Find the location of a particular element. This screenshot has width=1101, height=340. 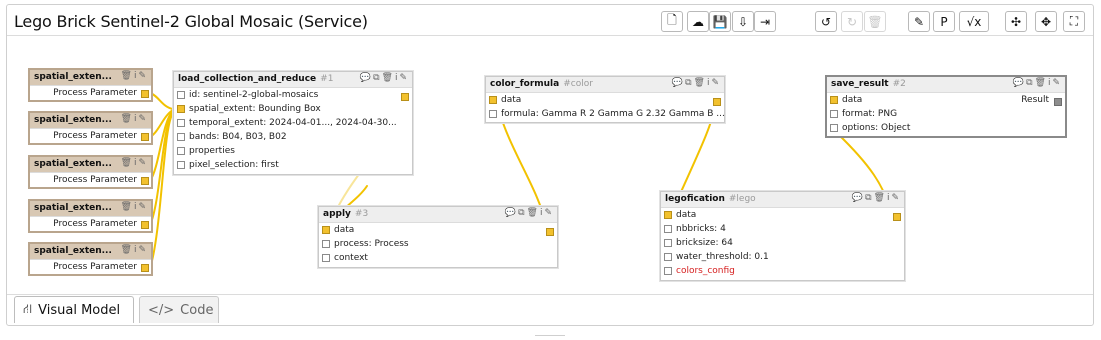

move-icon: ✥ is located at coordinates (1046, 21).